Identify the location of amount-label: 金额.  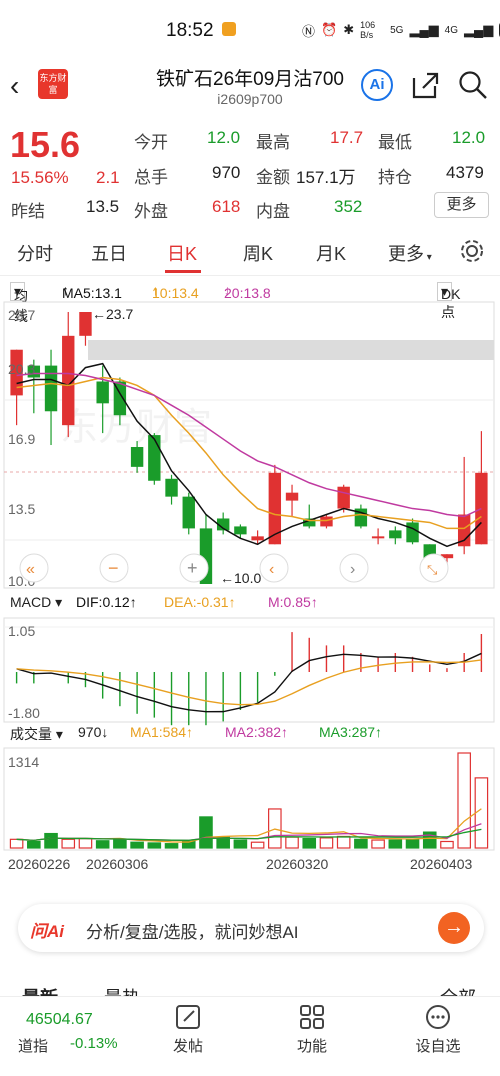
(273, 177).